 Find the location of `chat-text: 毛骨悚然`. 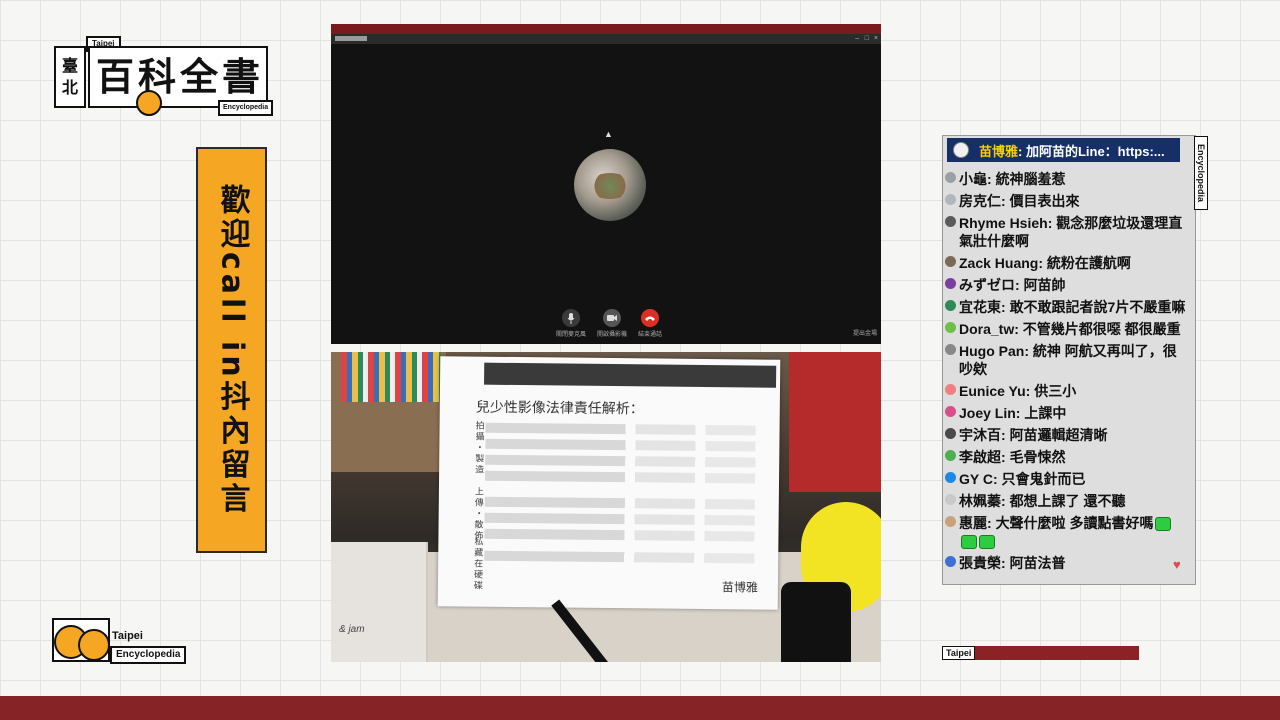

chat-text: 毛骨悚然 is located at coordinates (1037, 457).